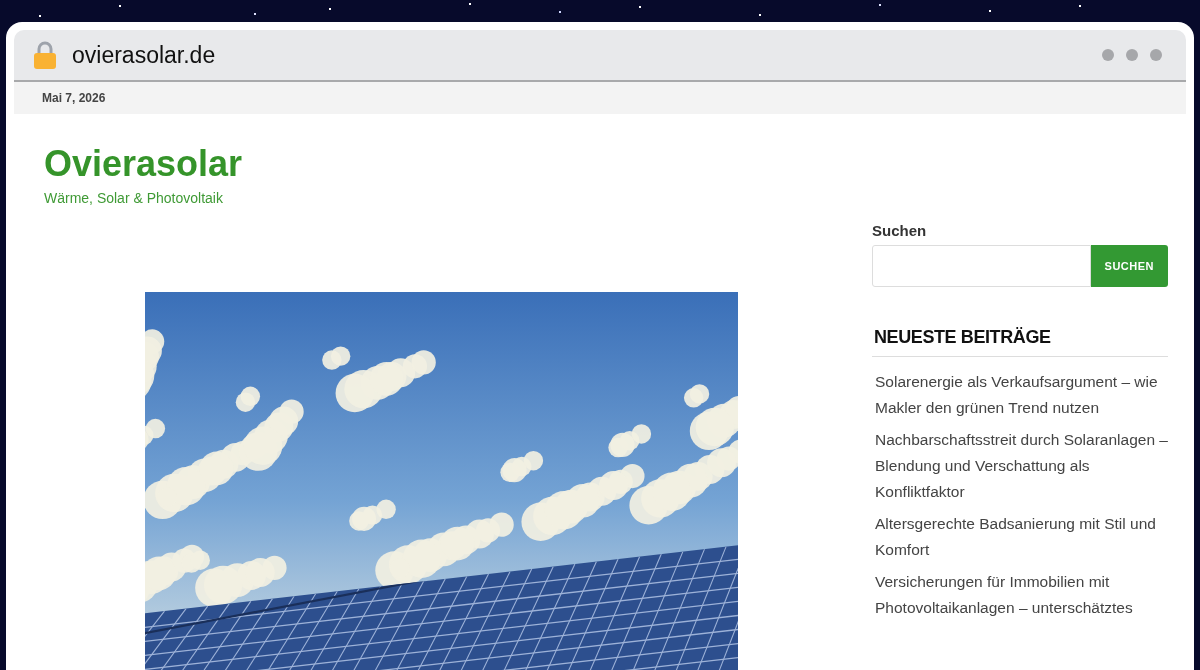  What do you see at coordinates (144, 55) in the screenshot?
I see `url-text: ovierasolar.de` at bounding box center [144, 55].